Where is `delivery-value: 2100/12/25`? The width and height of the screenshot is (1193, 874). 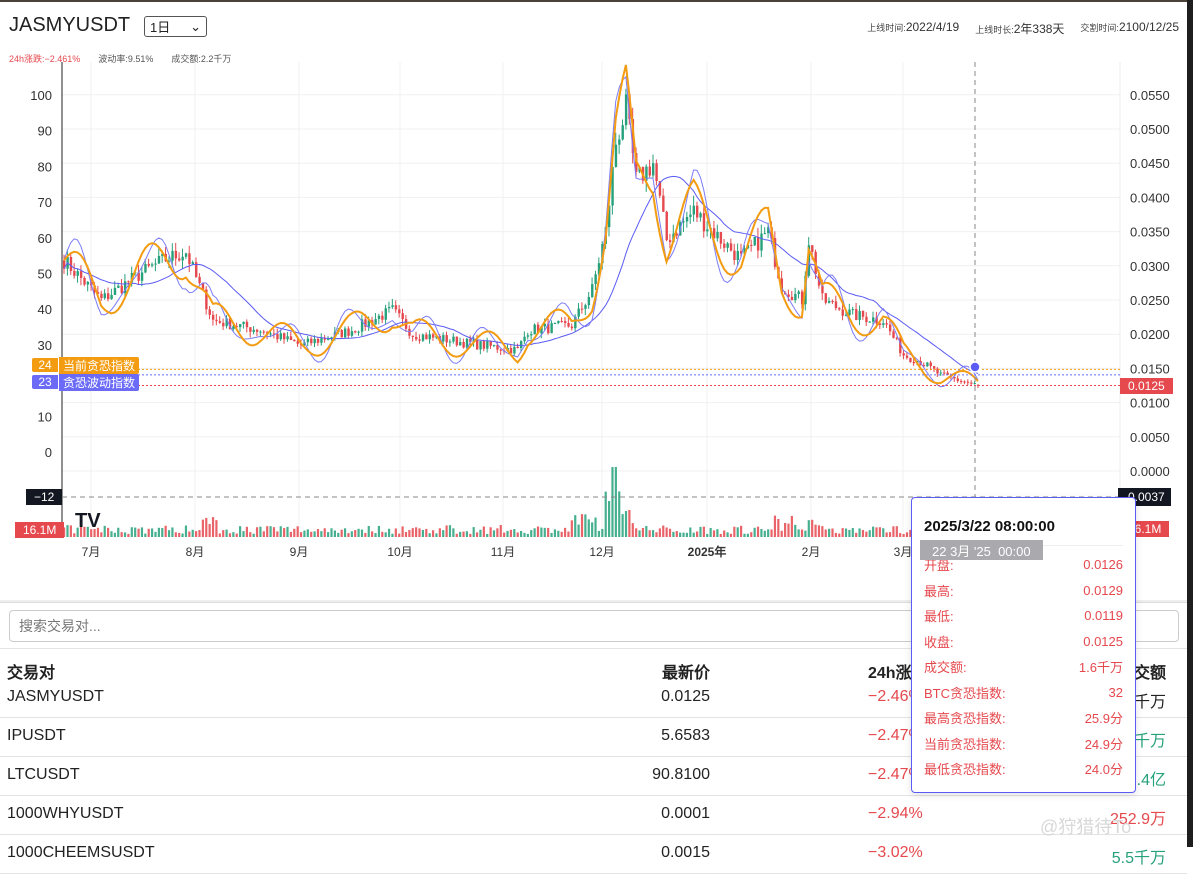 delivery-value: 2100/12/25 is located at coordinates (1148, 27).